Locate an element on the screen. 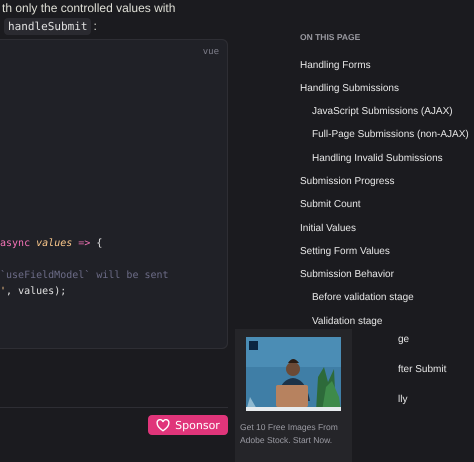  toc-link: Full-Page Submissions (non-AJAX) is located at coordinates (390, 135).